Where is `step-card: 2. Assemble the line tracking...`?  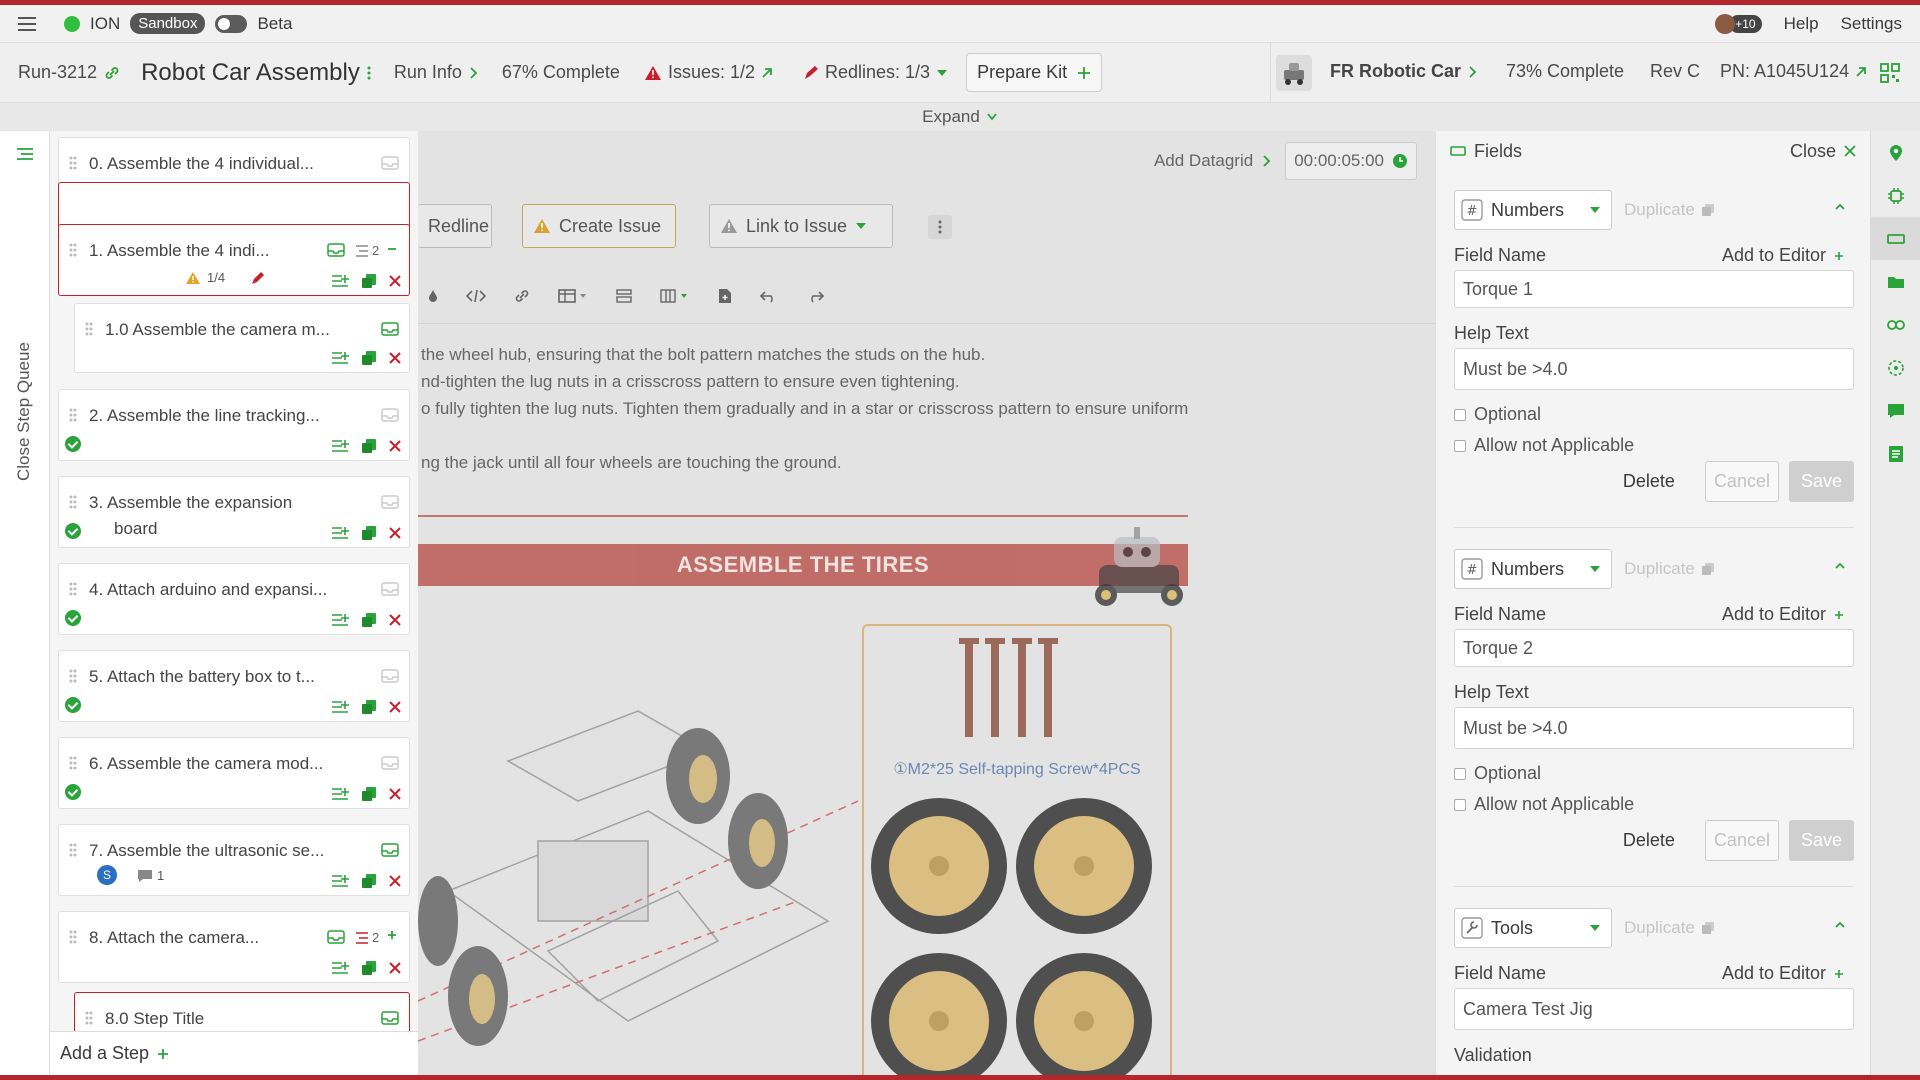
step-card: 2. Assemble the line tracking... is located at coordinates (234, 425).